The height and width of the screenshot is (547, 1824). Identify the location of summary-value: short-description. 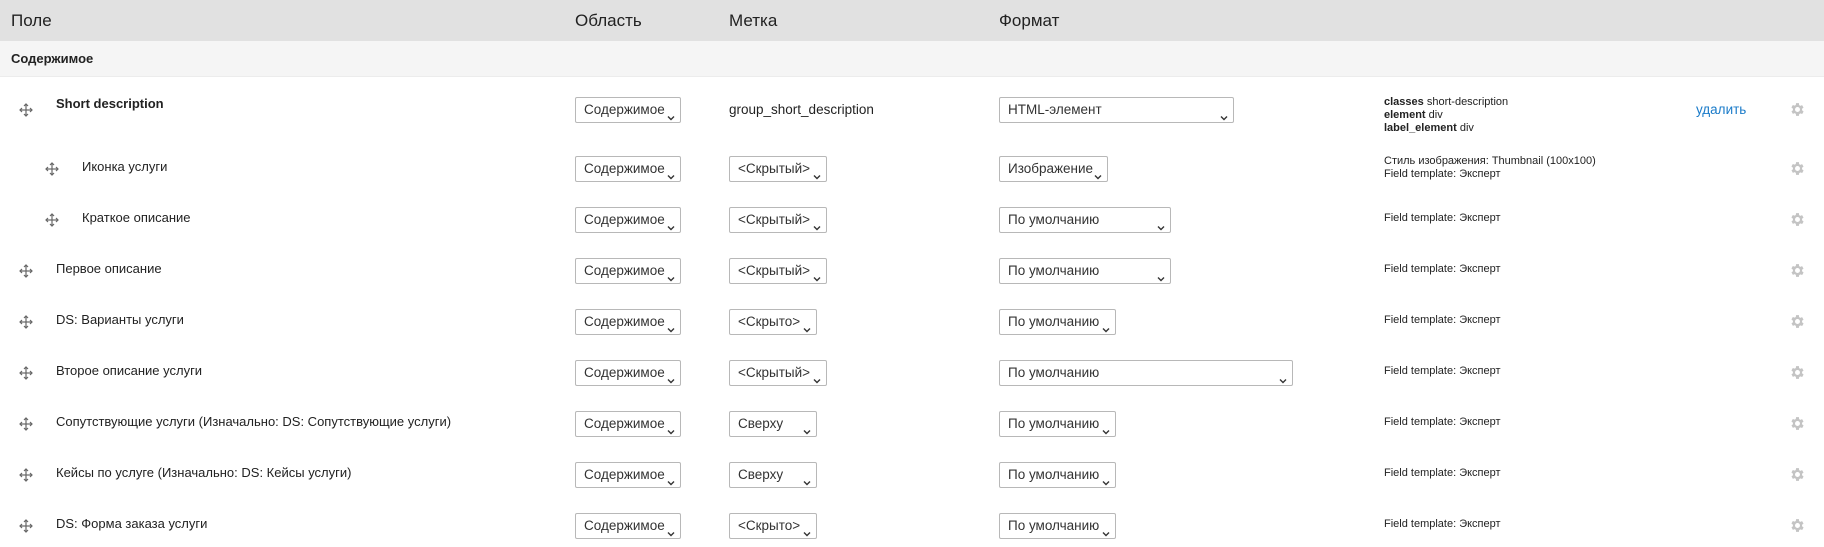
(1467, 102).